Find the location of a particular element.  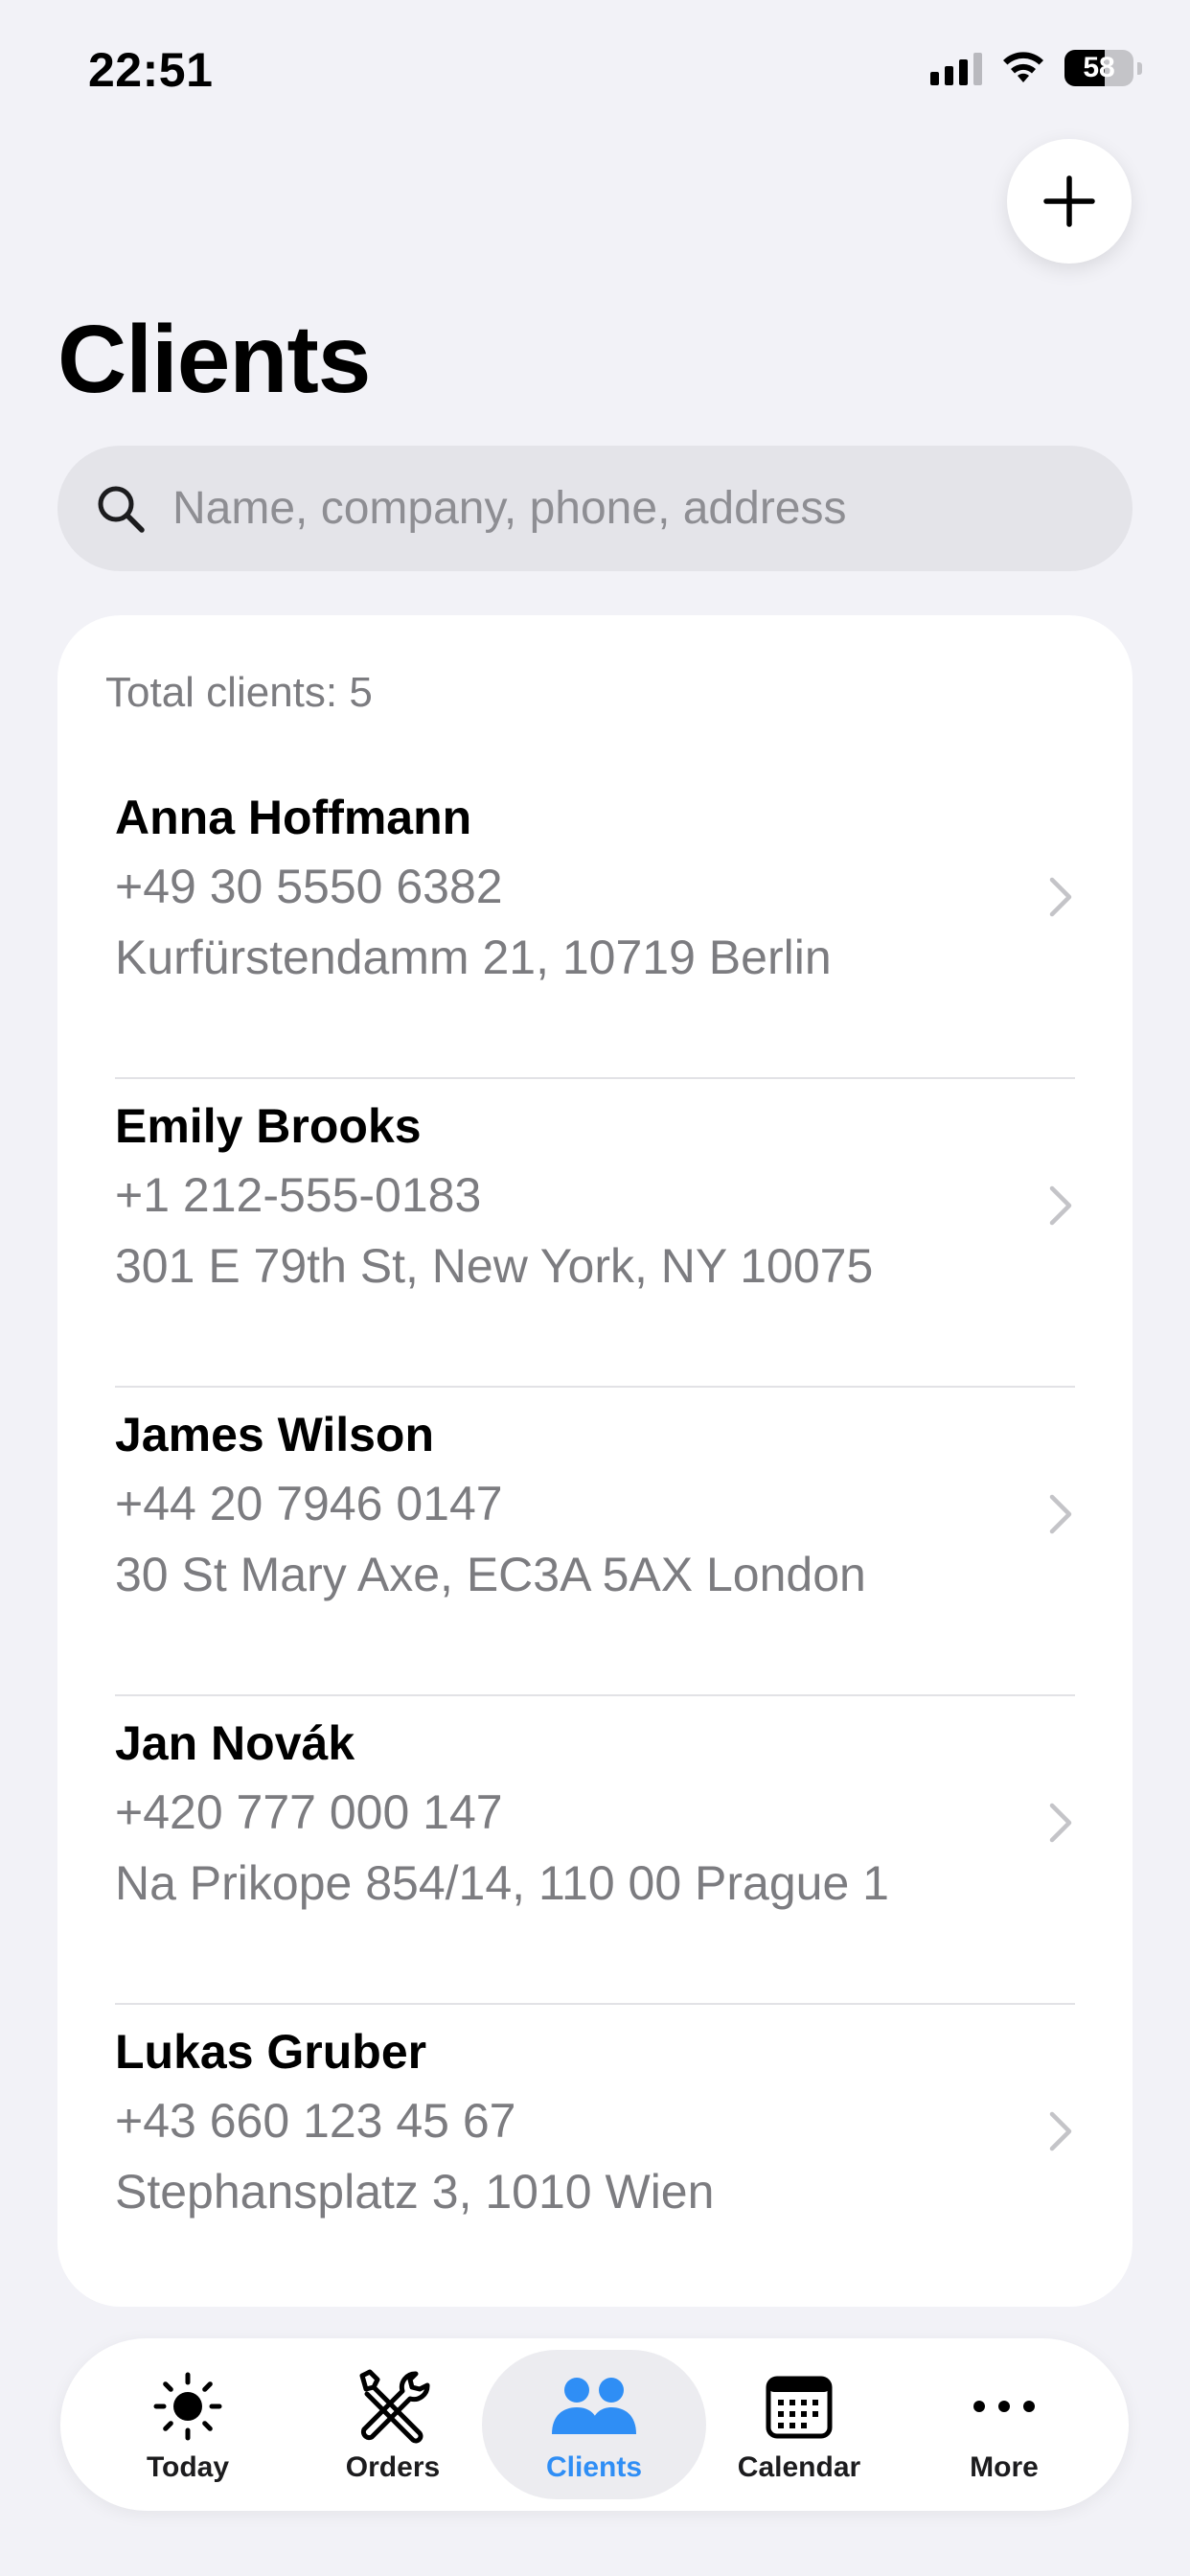

tab-label: Orders is located at coordinates (393, 2467).